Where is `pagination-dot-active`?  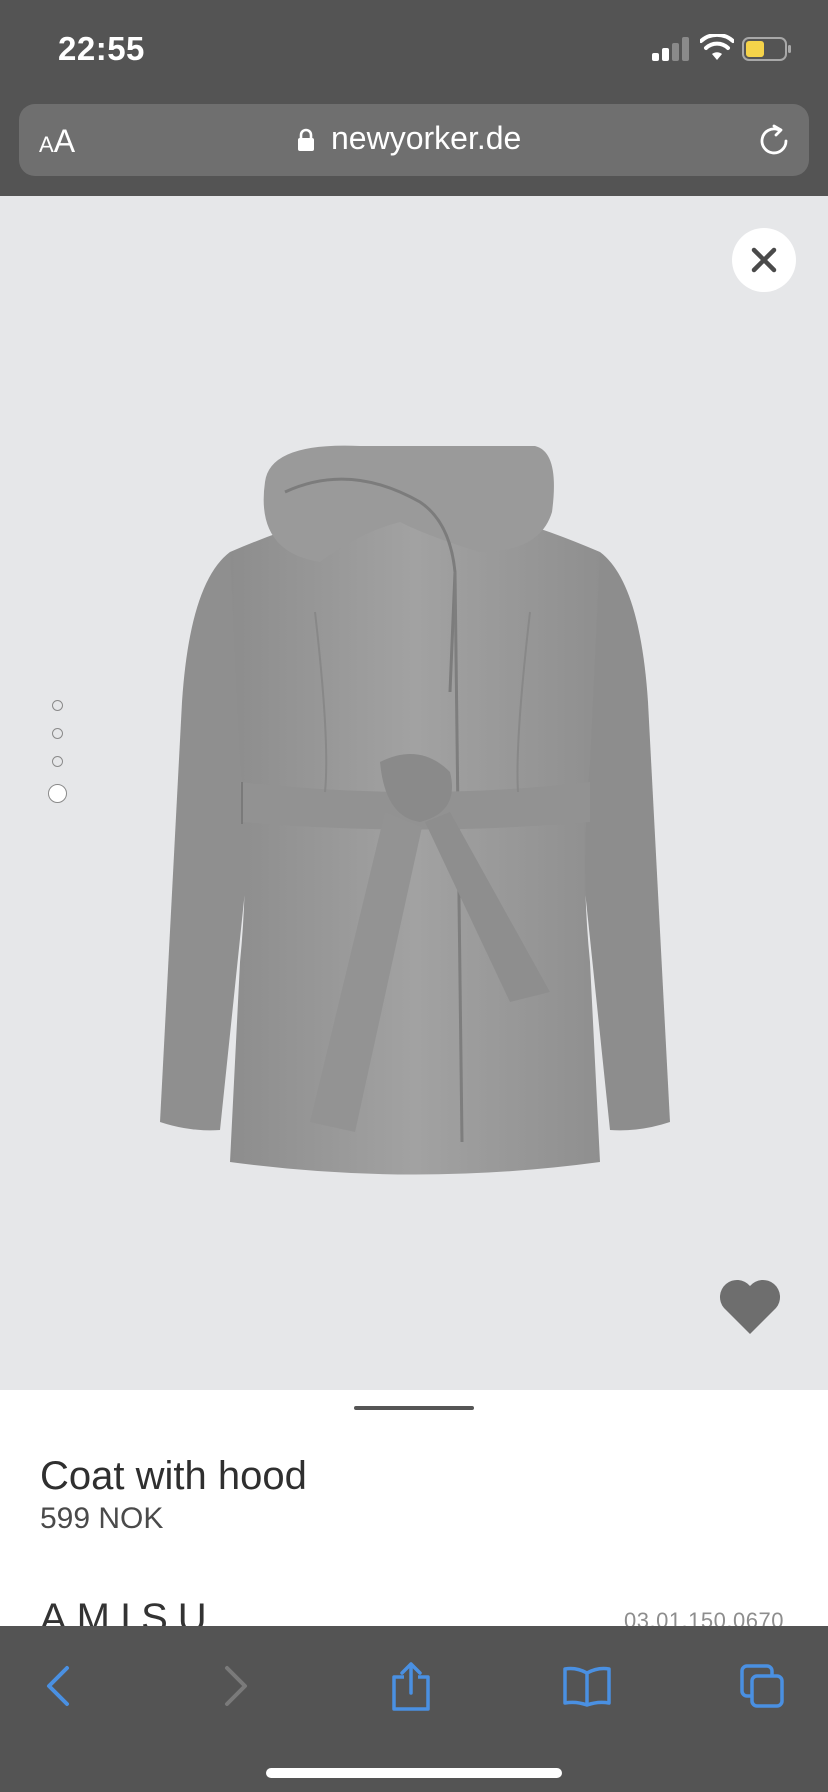 pagination-dot-active is located at coordinates (57, 793).